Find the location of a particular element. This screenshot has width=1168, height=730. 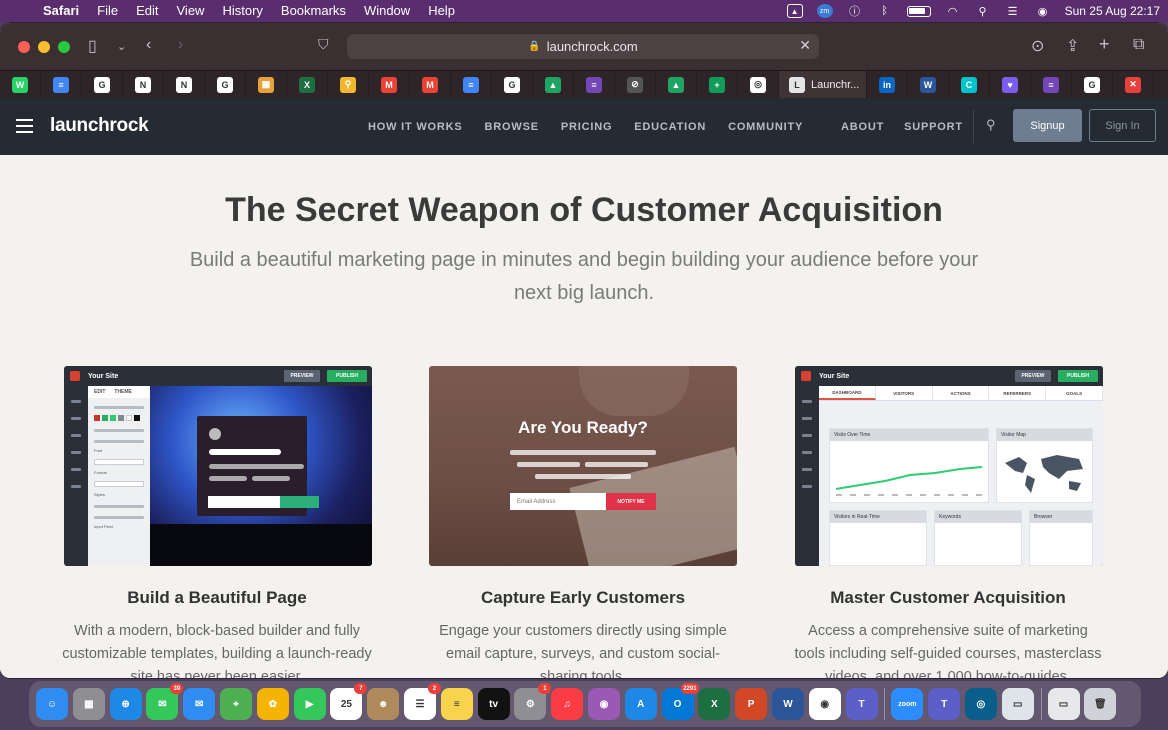

nav-support: SUPPORT is located at coordinates (933, 127).